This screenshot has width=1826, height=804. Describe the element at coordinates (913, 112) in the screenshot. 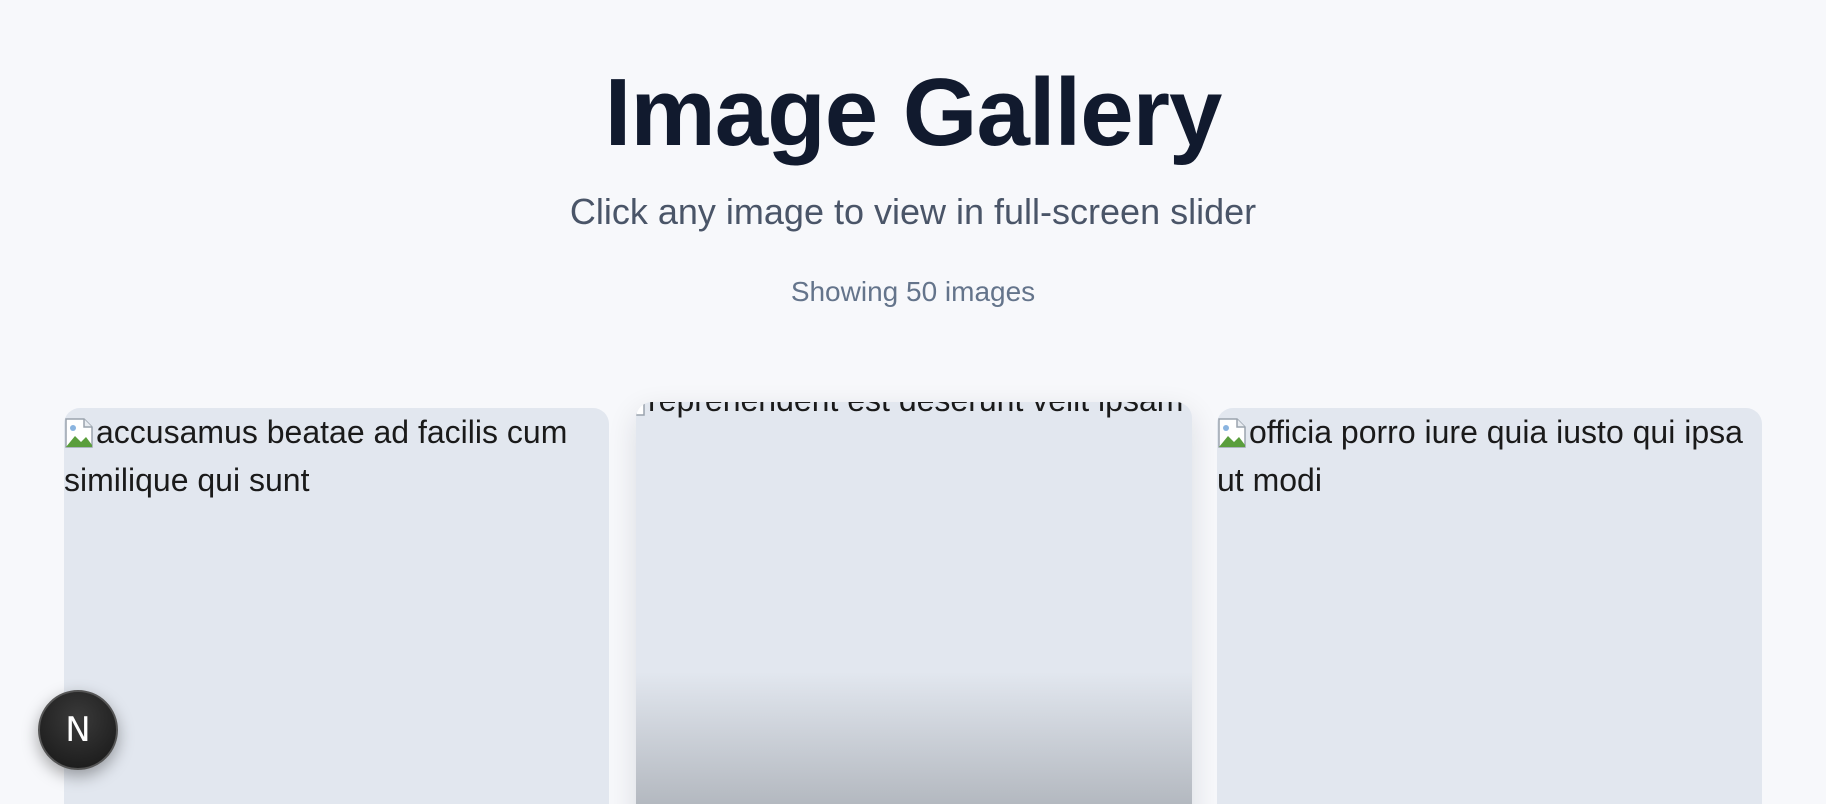

I see `page-title: Image Gallery` at that location.